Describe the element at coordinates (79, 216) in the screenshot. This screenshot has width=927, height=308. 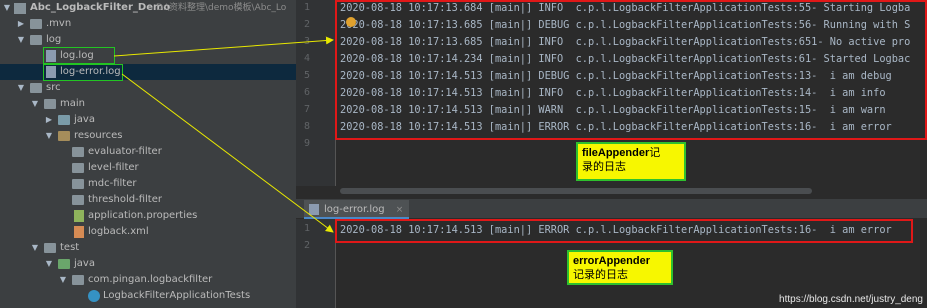
I see `properties-file-icon` at that location.